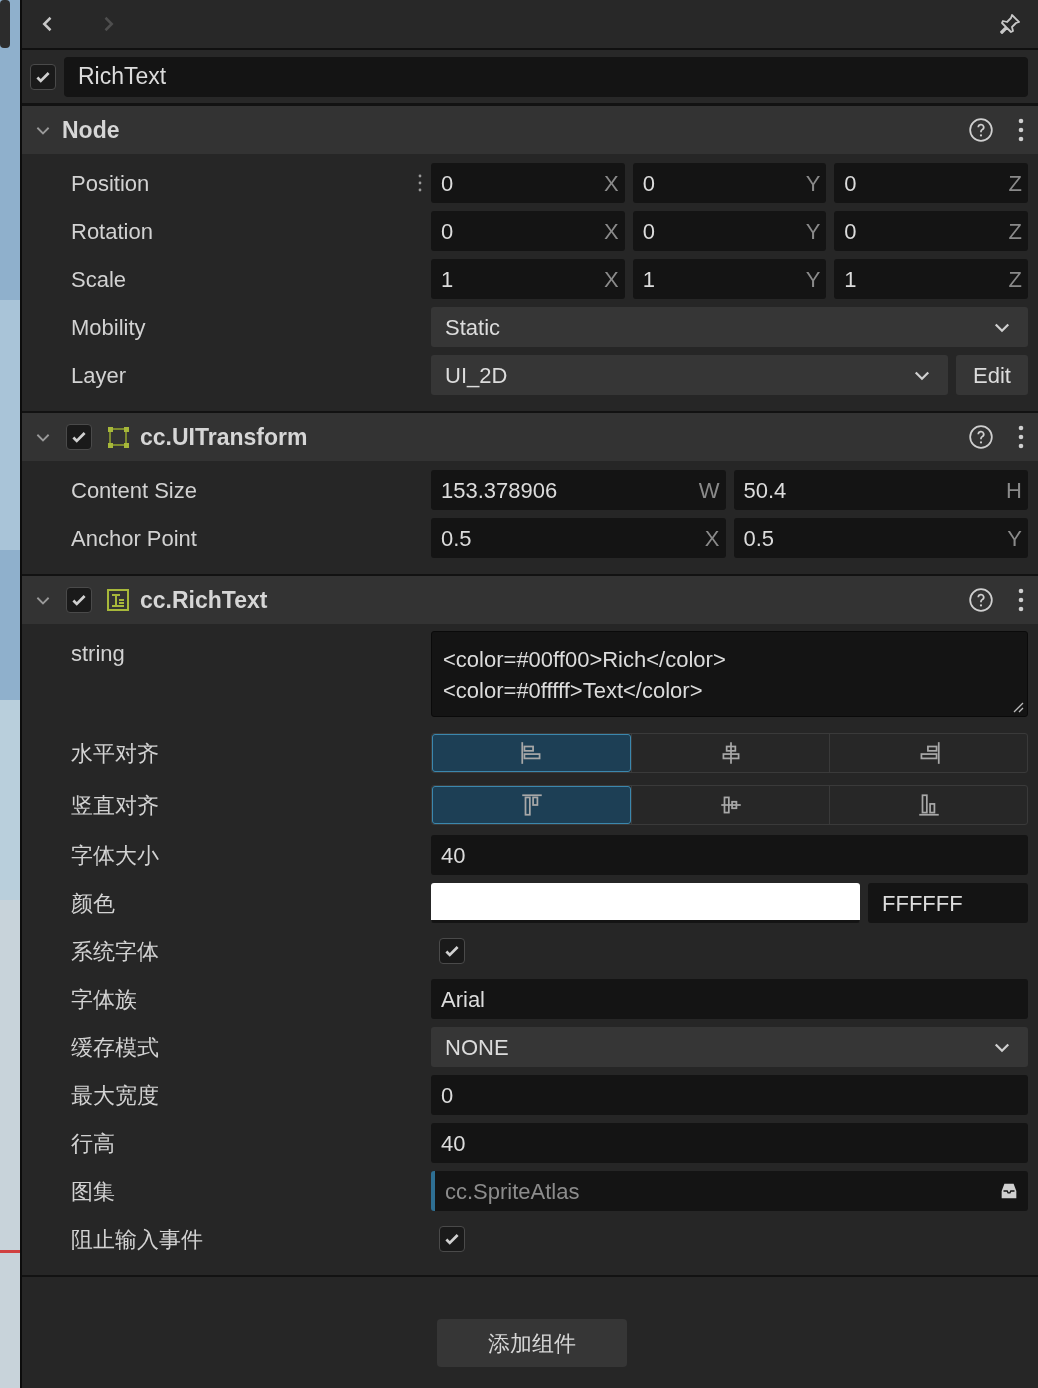  Describe the element at coordinates (118, 437) in the screenshot. I see `transform-icon` at that location.